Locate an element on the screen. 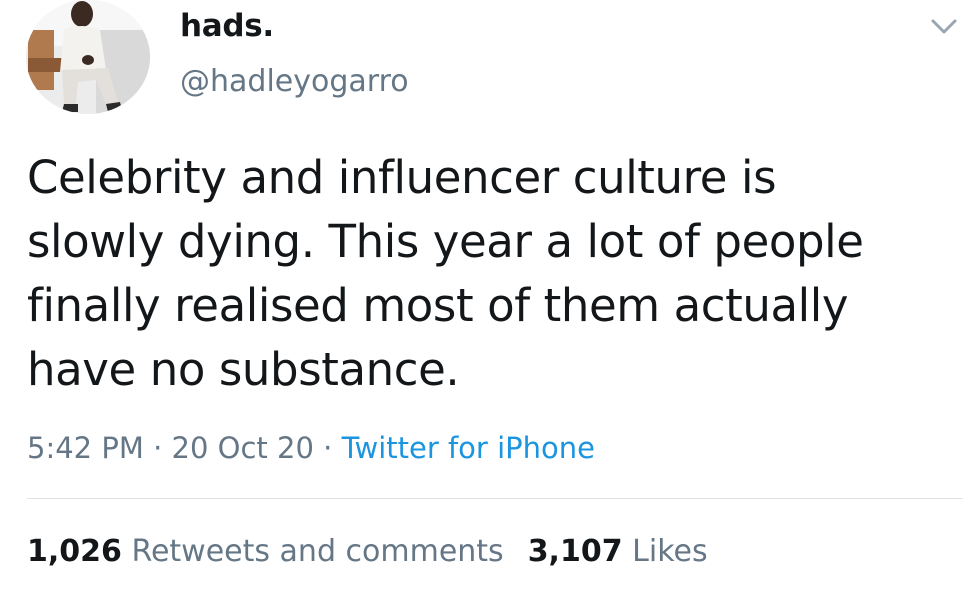 The width and height of the screenshot is (980, 594). avatar is located at coordinates (88, 57).